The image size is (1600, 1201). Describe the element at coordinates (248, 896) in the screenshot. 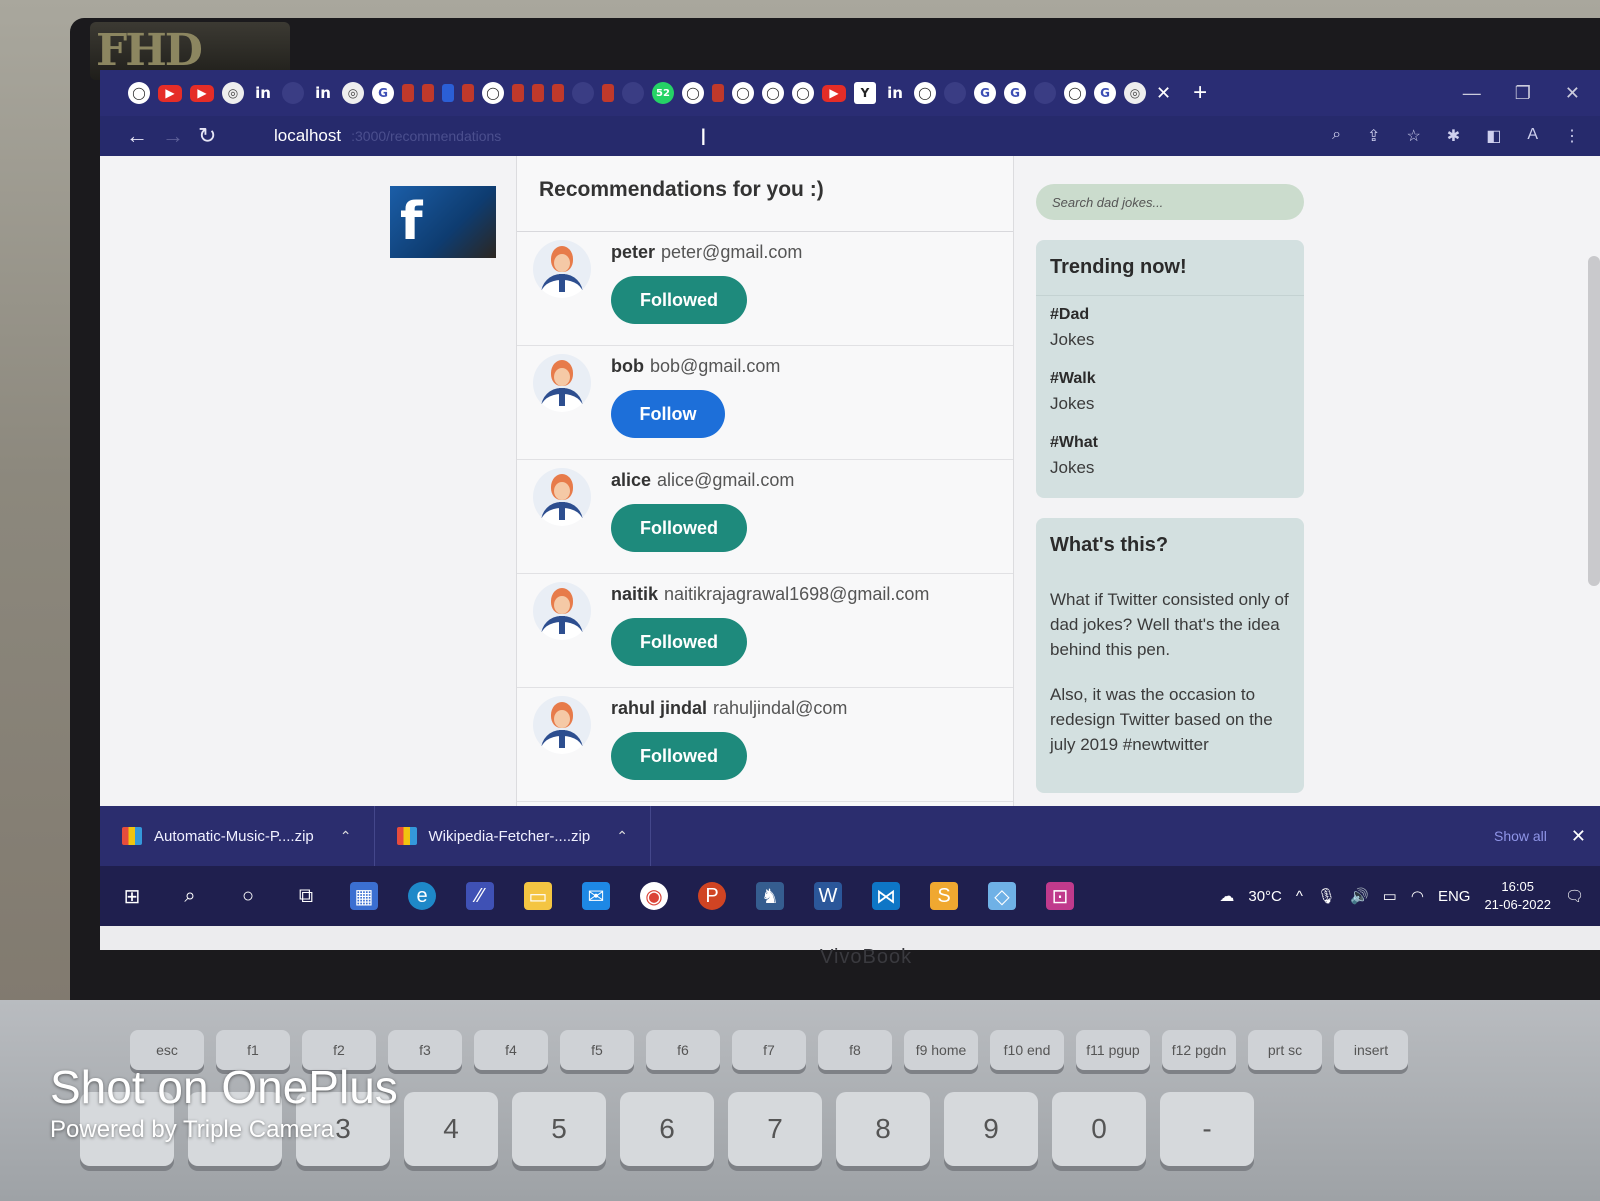

I see `cortana-icon: ○` at that location.